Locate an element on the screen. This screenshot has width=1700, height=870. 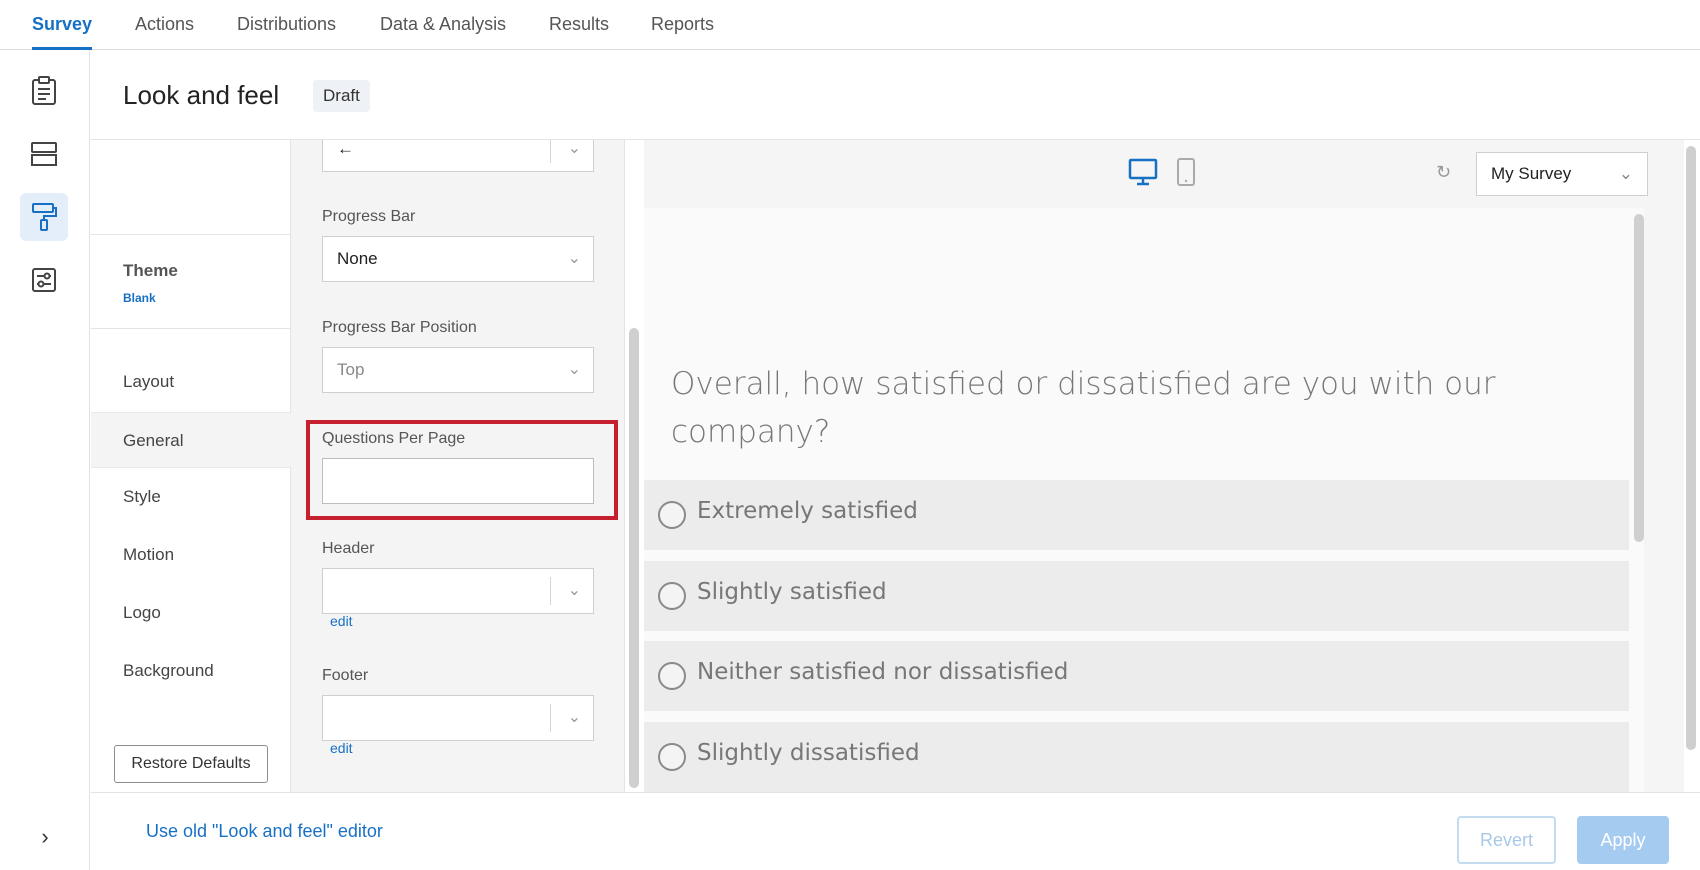
footer-select: ⌄ is located at coordinates (458, 718).